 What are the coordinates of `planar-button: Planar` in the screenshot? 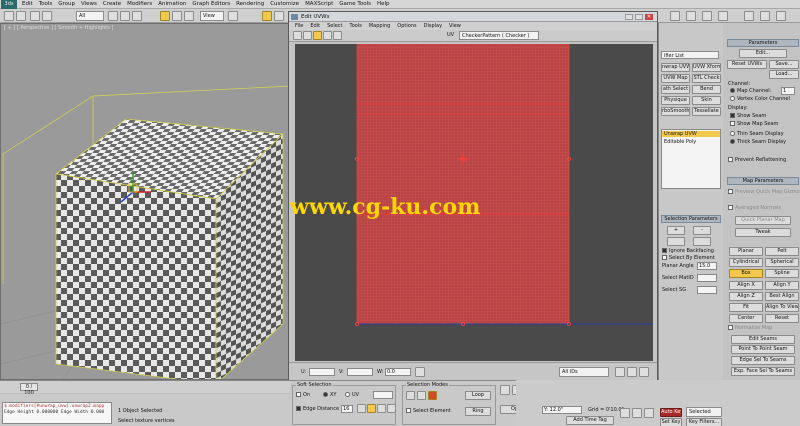 It's located at (746, 251).